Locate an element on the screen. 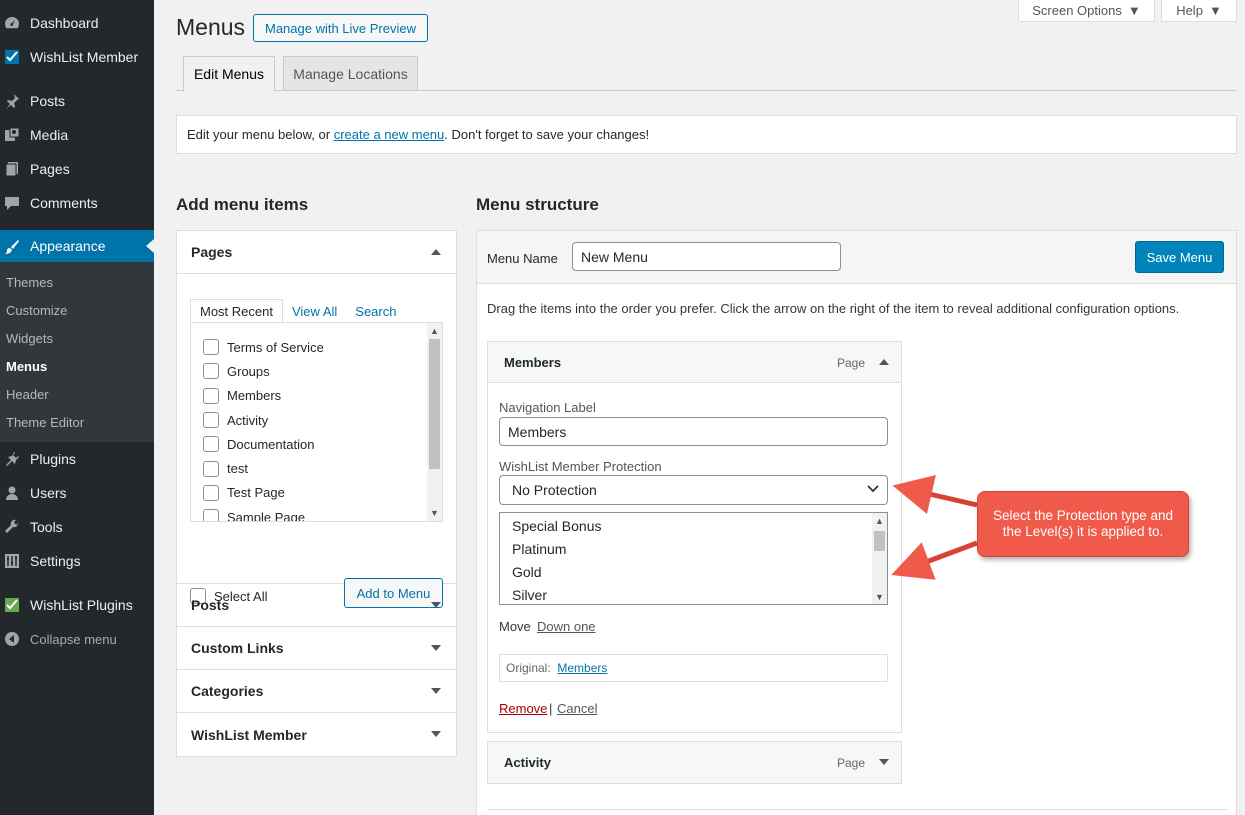 This screenshot has height=815, width=1245. menu-item-type: Page is located at coordinates (850, 763).